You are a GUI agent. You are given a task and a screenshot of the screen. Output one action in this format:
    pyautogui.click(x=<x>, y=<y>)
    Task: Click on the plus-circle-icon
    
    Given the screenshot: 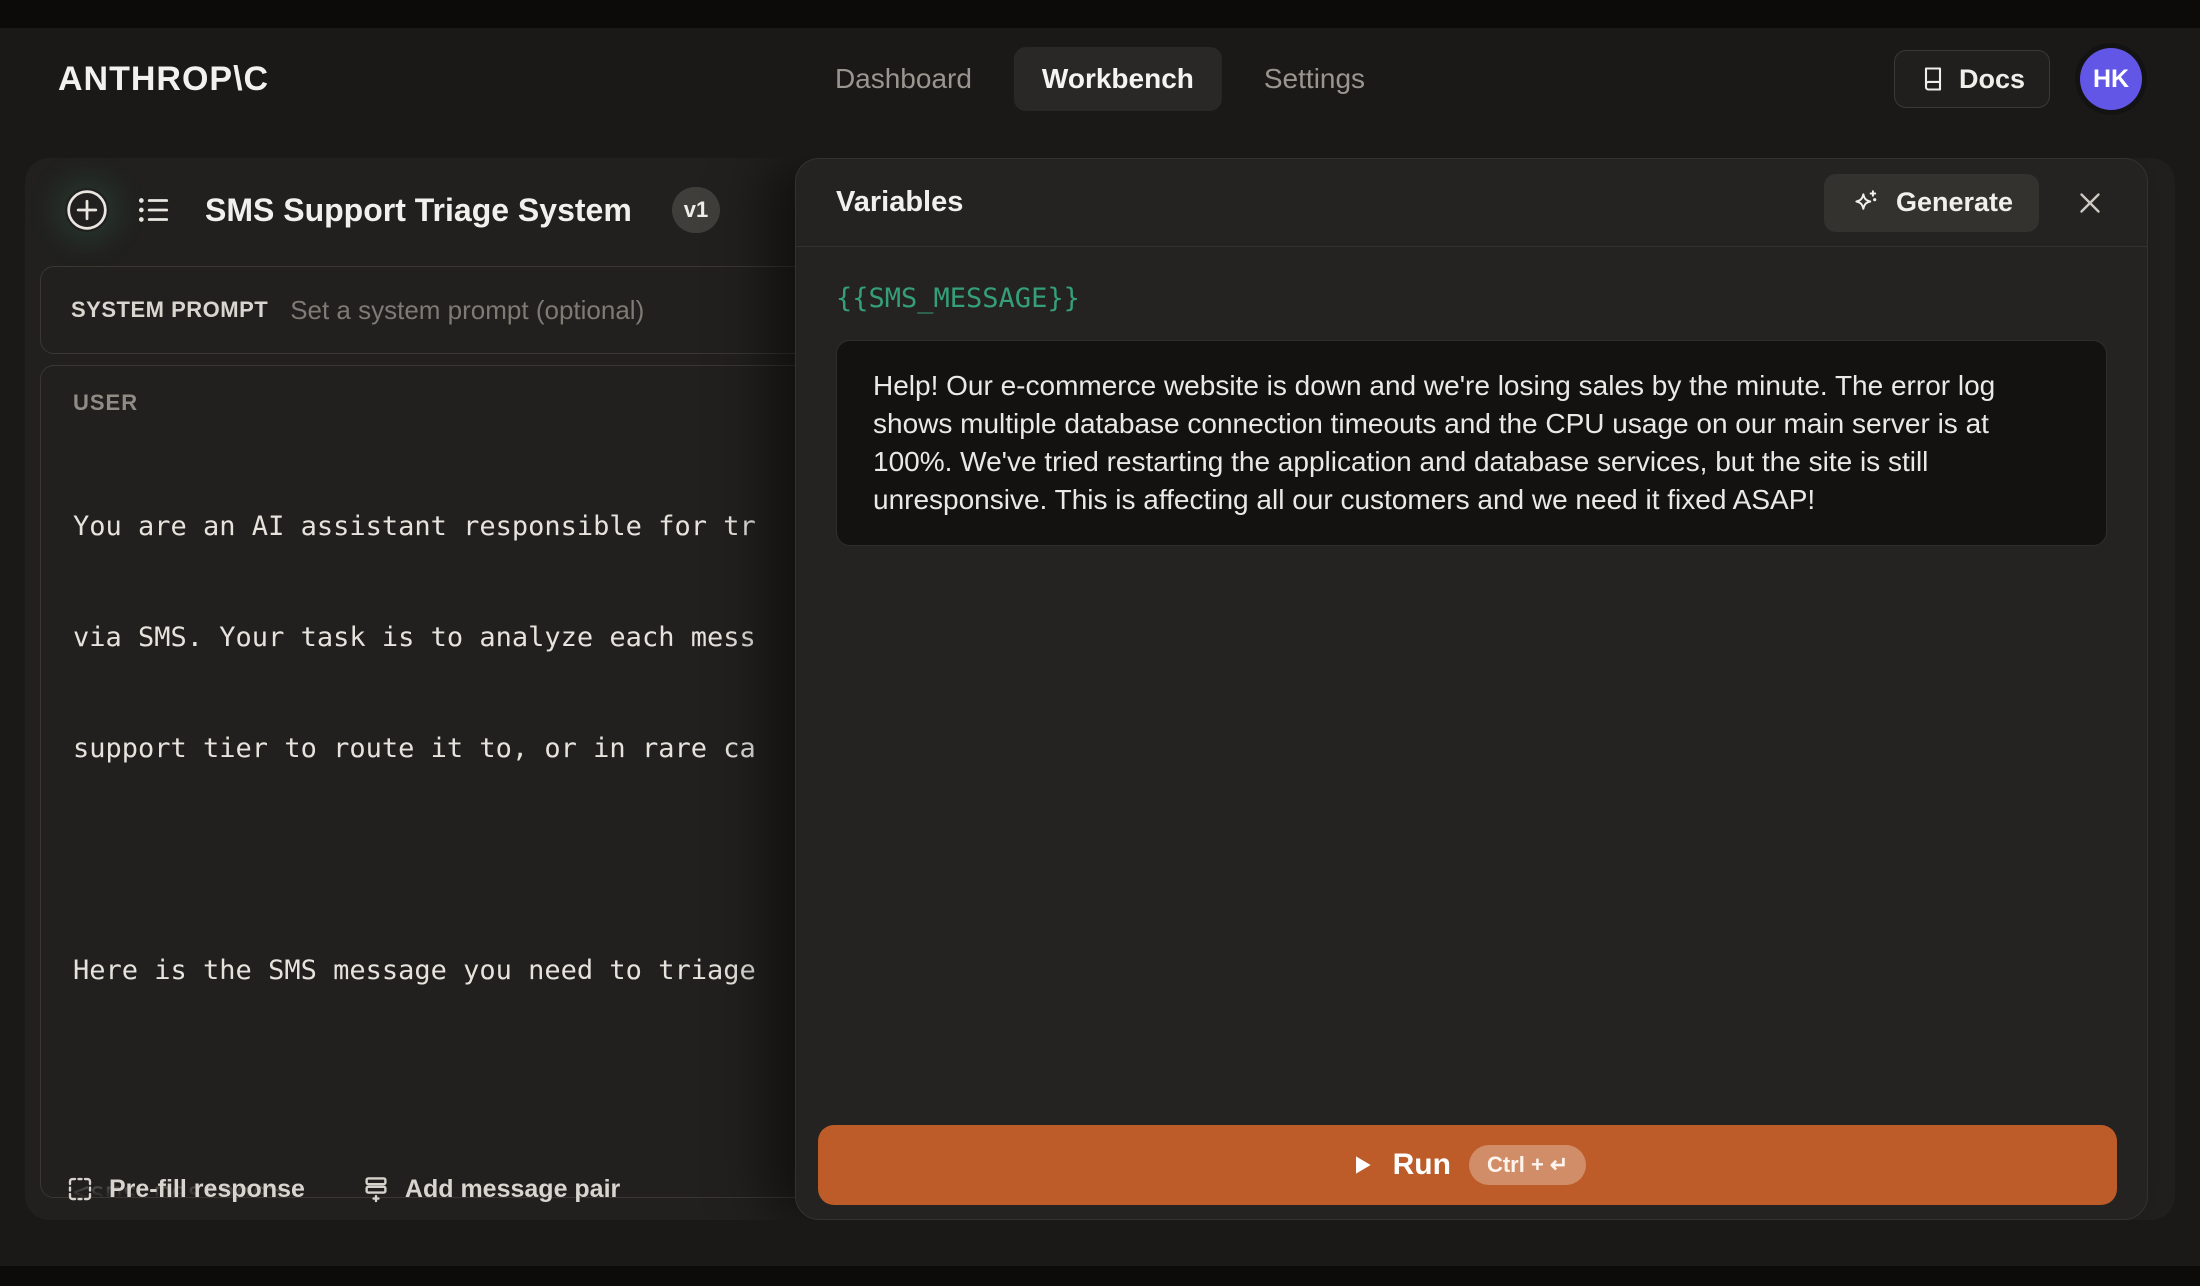 What is the action you would take?
    pyautogui.click(x=87, y=210)
    